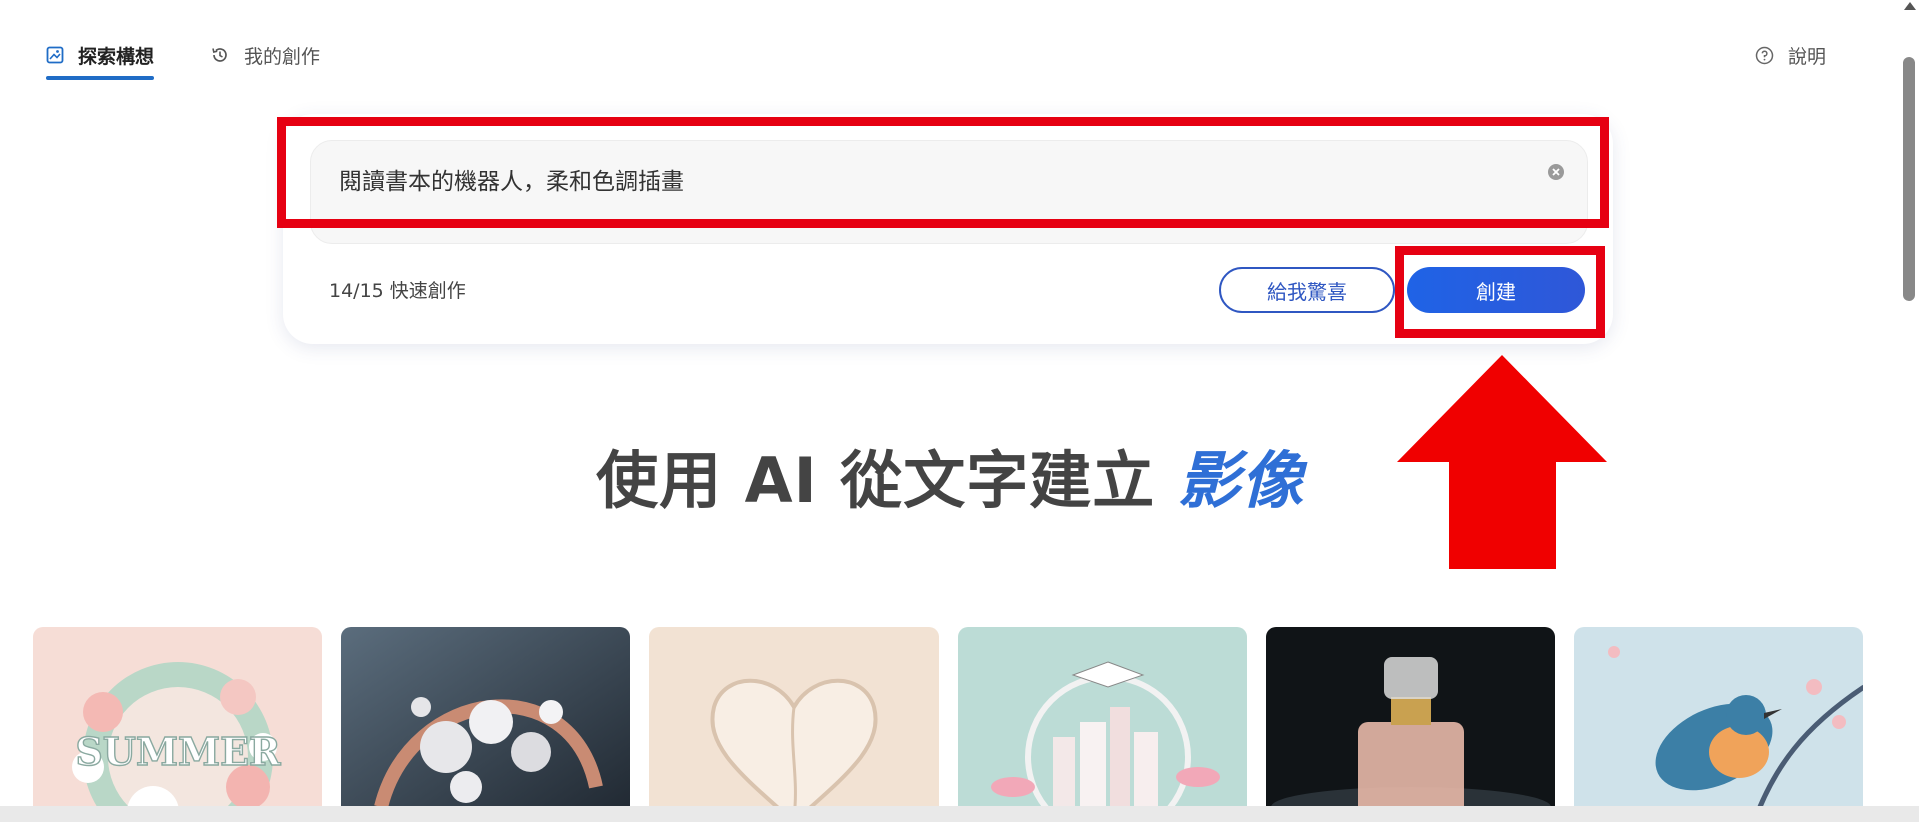 The height and width of the screenshot is (822, 1919). Describe the element at coordinates (1496, 290) in the screenshot. I see `create-button: 創建` at that location.